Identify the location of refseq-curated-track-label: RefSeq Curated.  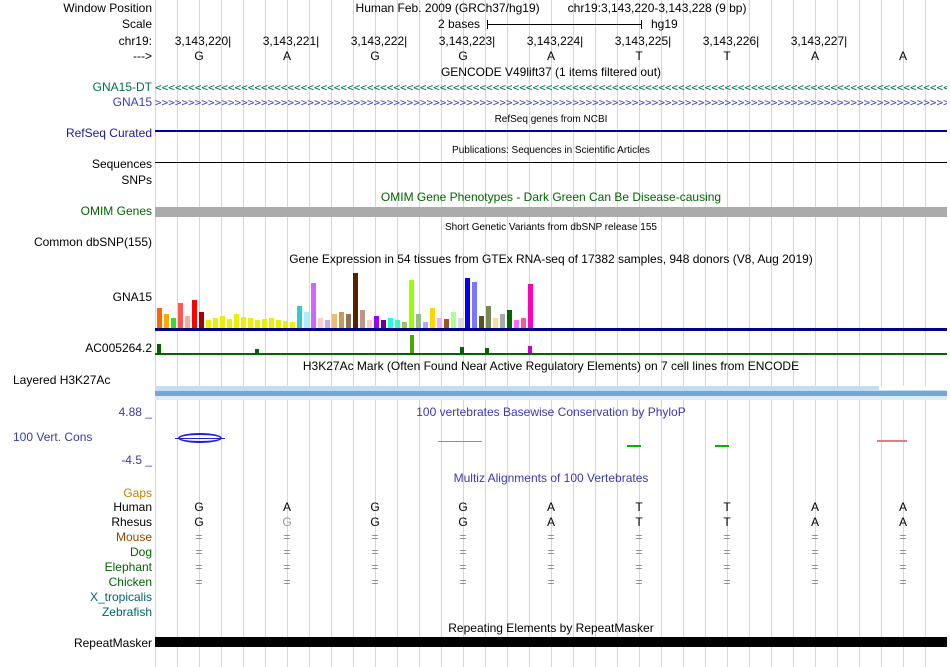
(76, 133).